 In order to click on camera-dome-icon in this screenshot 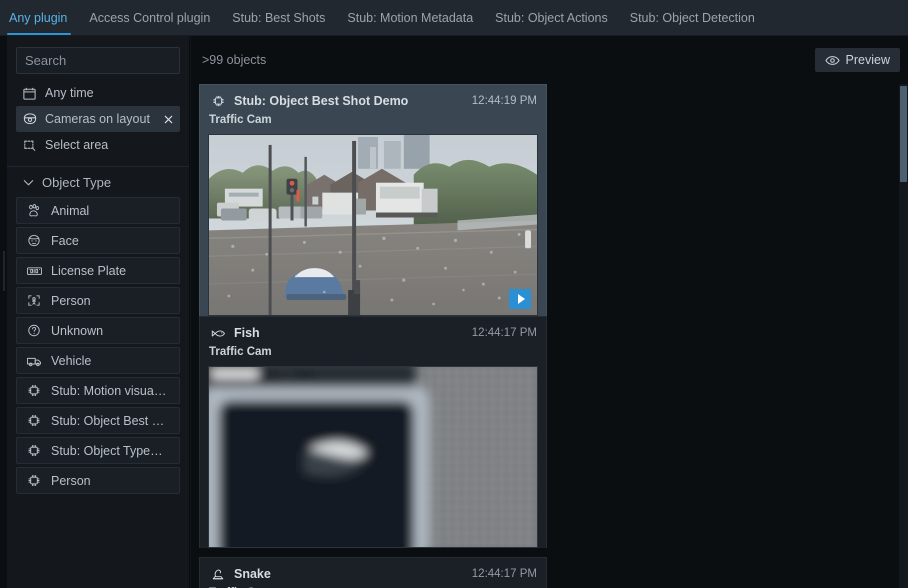, I will do `click(29, 119)`.